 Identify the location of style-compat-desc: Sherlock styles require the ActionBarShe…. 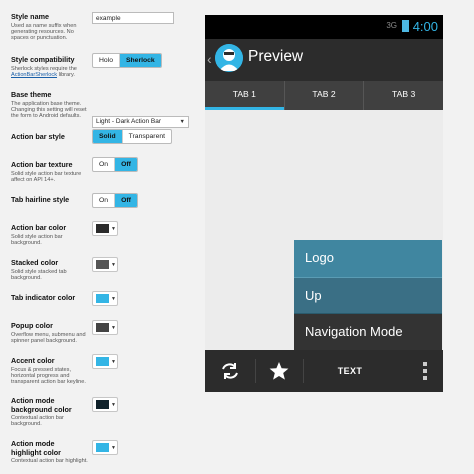
(50, 72).